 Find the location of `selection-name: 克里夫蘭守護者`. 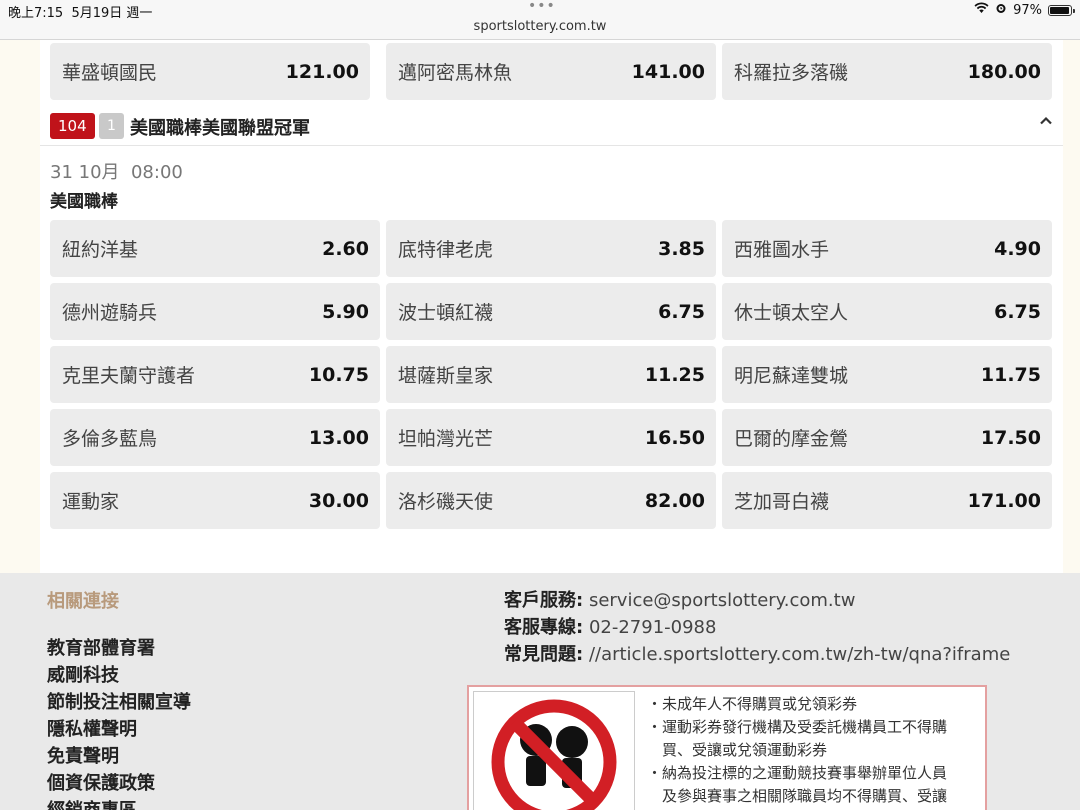

selection-name: 克里夫蘭守護者 is located at coordinates (129, 376).